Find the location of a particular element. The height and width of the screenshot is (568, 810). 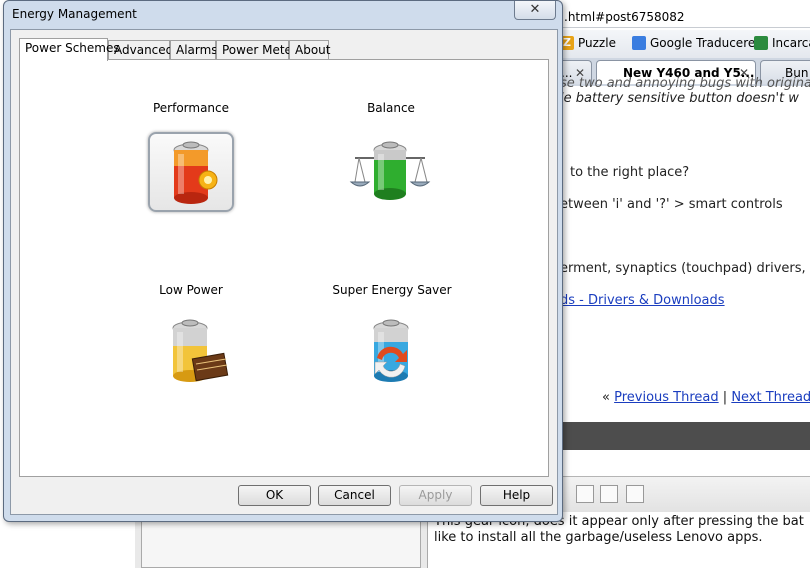

tab-alarms: Alarms is located at coordinates (194, 50).